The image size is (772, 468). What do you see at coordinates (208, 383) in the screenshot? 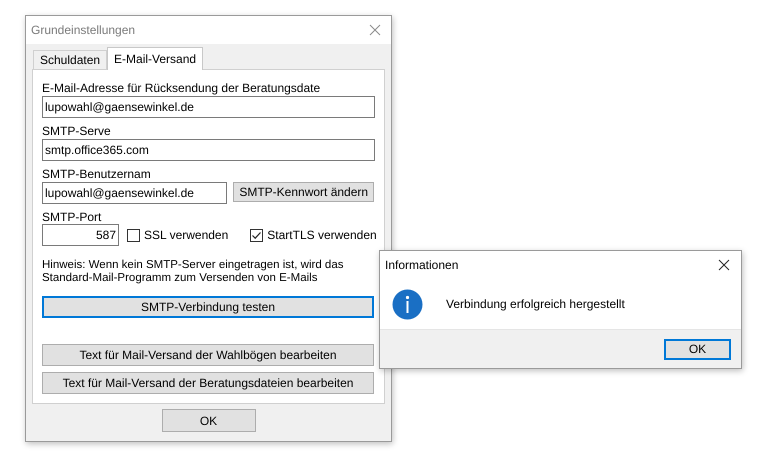
I see `edit-text-button: Text für Mail-Versand der Beratungsdateien bearbeiten` at bounding box center [208, 383].